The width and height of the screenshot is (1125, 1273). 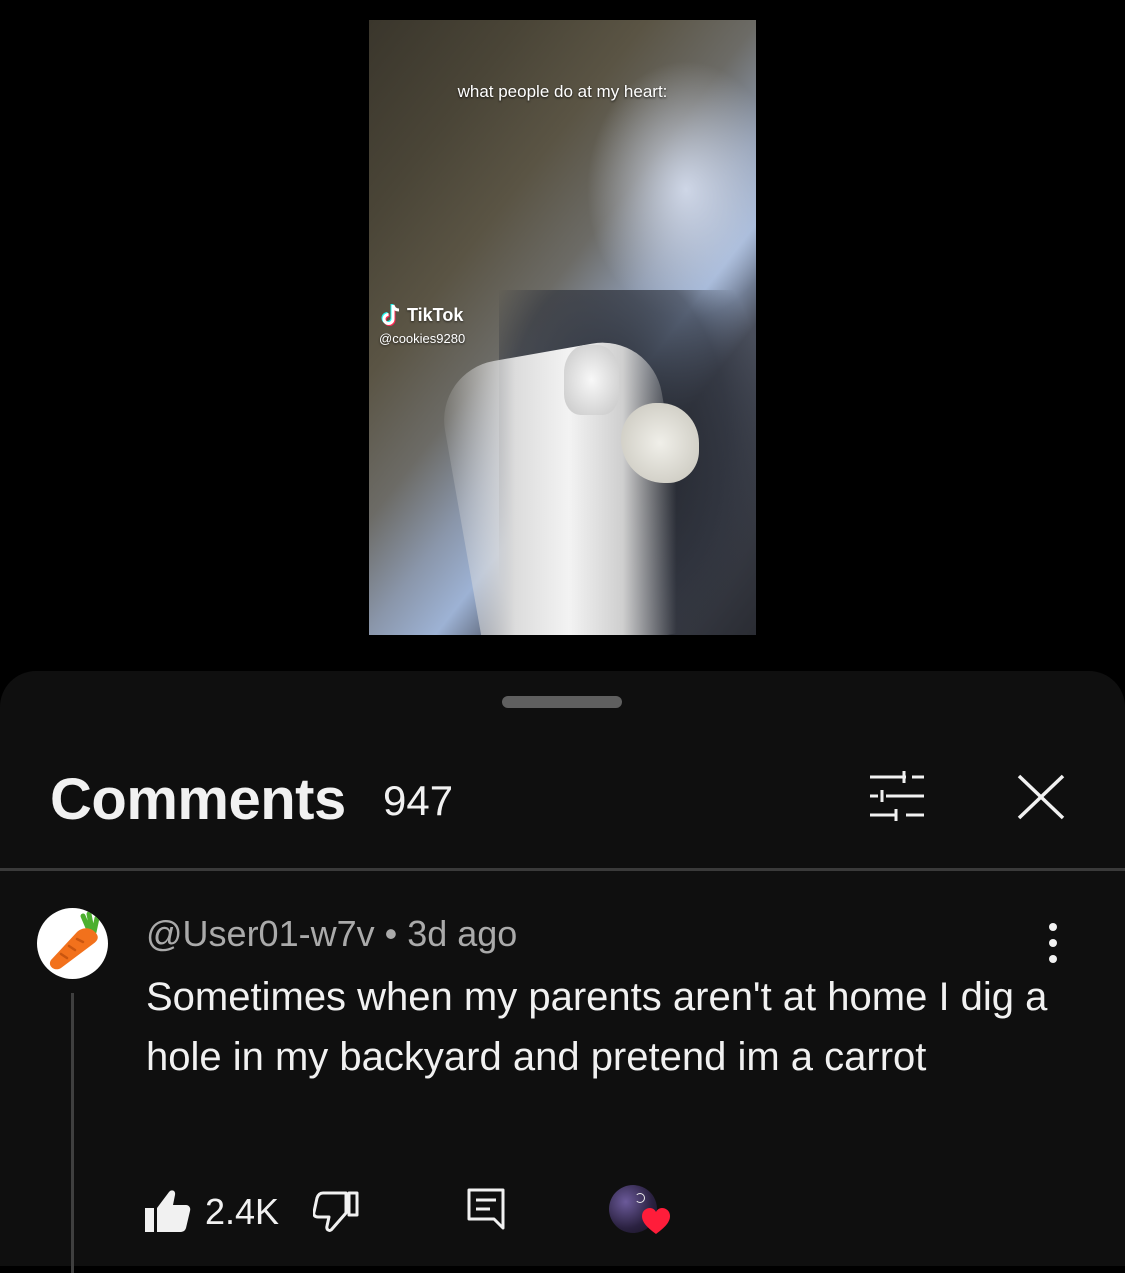 I want to click on comments-count: 947, so click(x=418, y=800).